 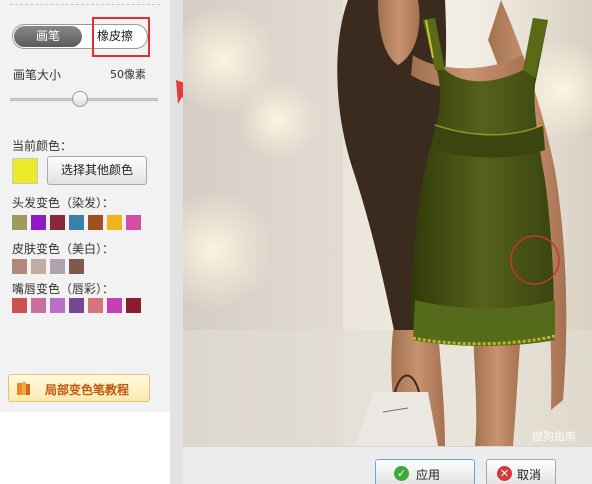 What do you see at coordinates (504, 473) in the screenshot?
I see `close-icon: ✕` at bounding box center [504, 473].